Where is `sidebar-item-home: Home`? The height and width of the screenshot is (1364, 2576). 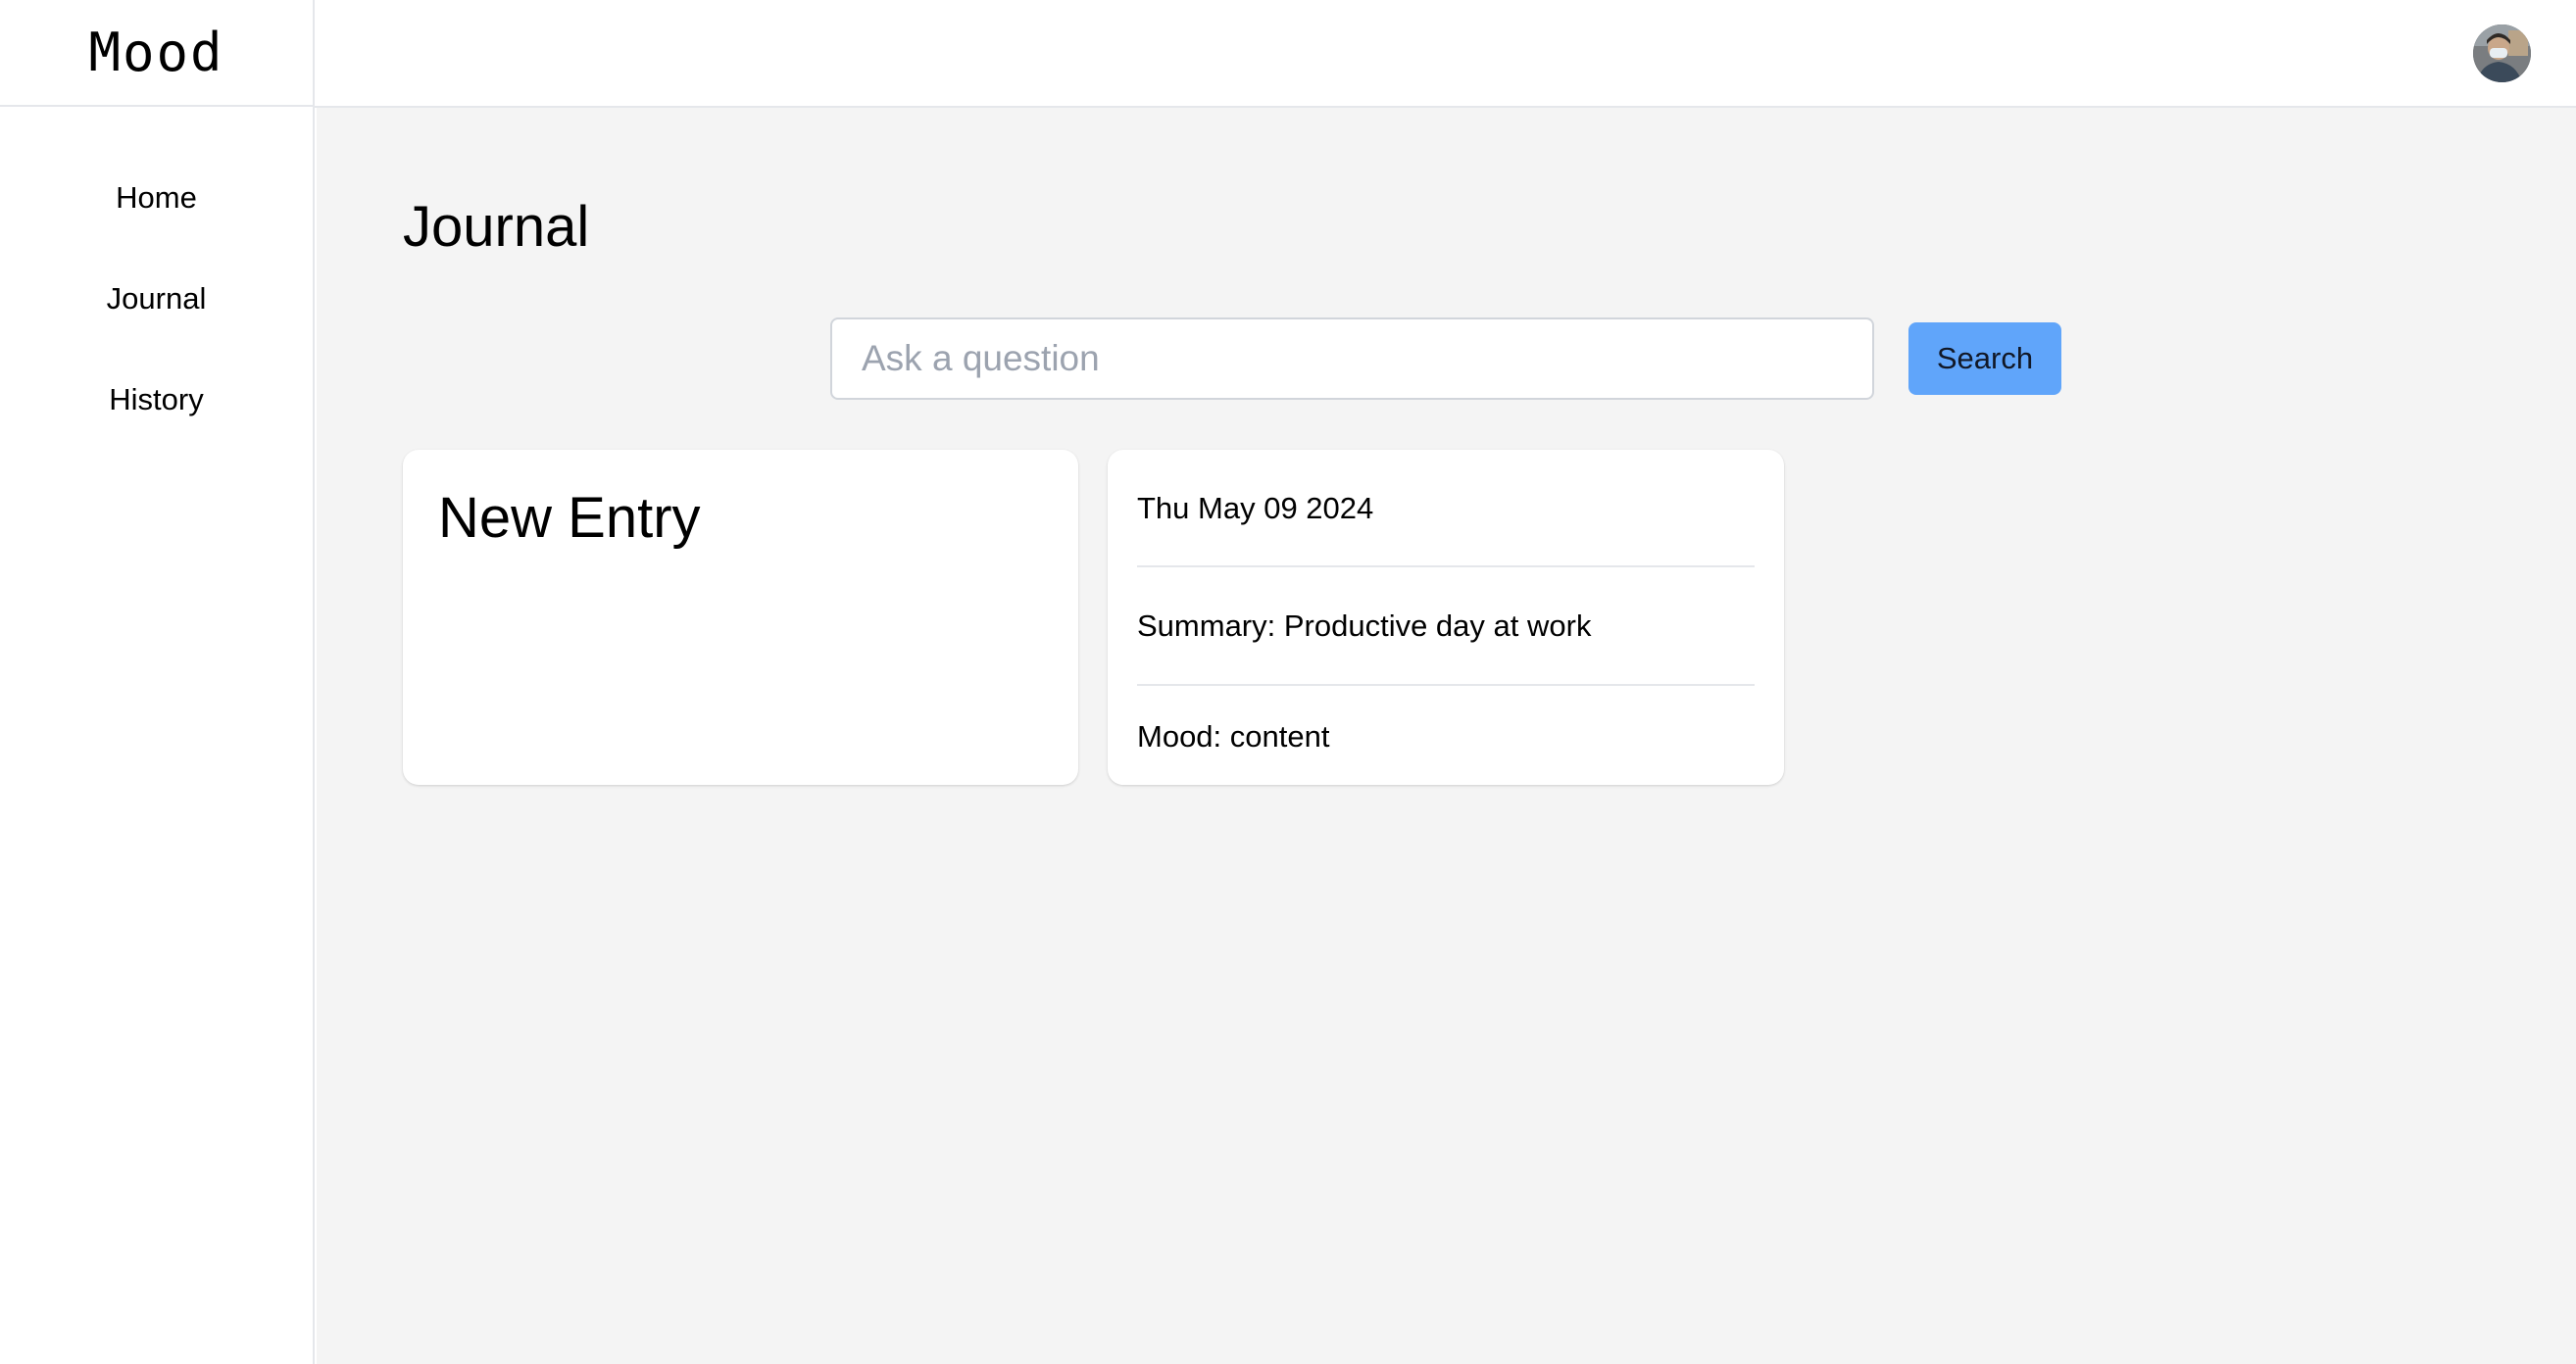
sidebar-item-home: Home is located at coordinates (156, 230).